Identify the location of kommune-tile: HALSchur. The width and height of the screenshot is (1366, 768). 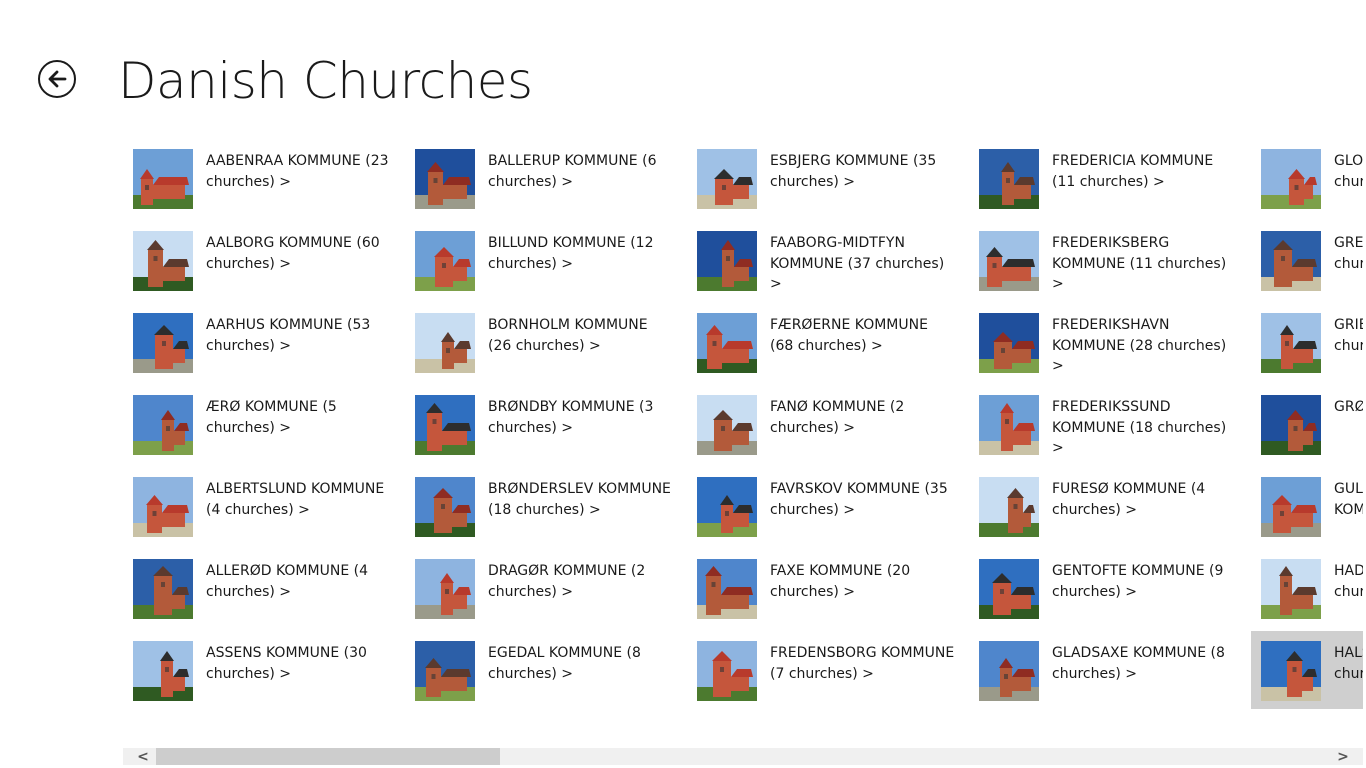
(1307, 670).